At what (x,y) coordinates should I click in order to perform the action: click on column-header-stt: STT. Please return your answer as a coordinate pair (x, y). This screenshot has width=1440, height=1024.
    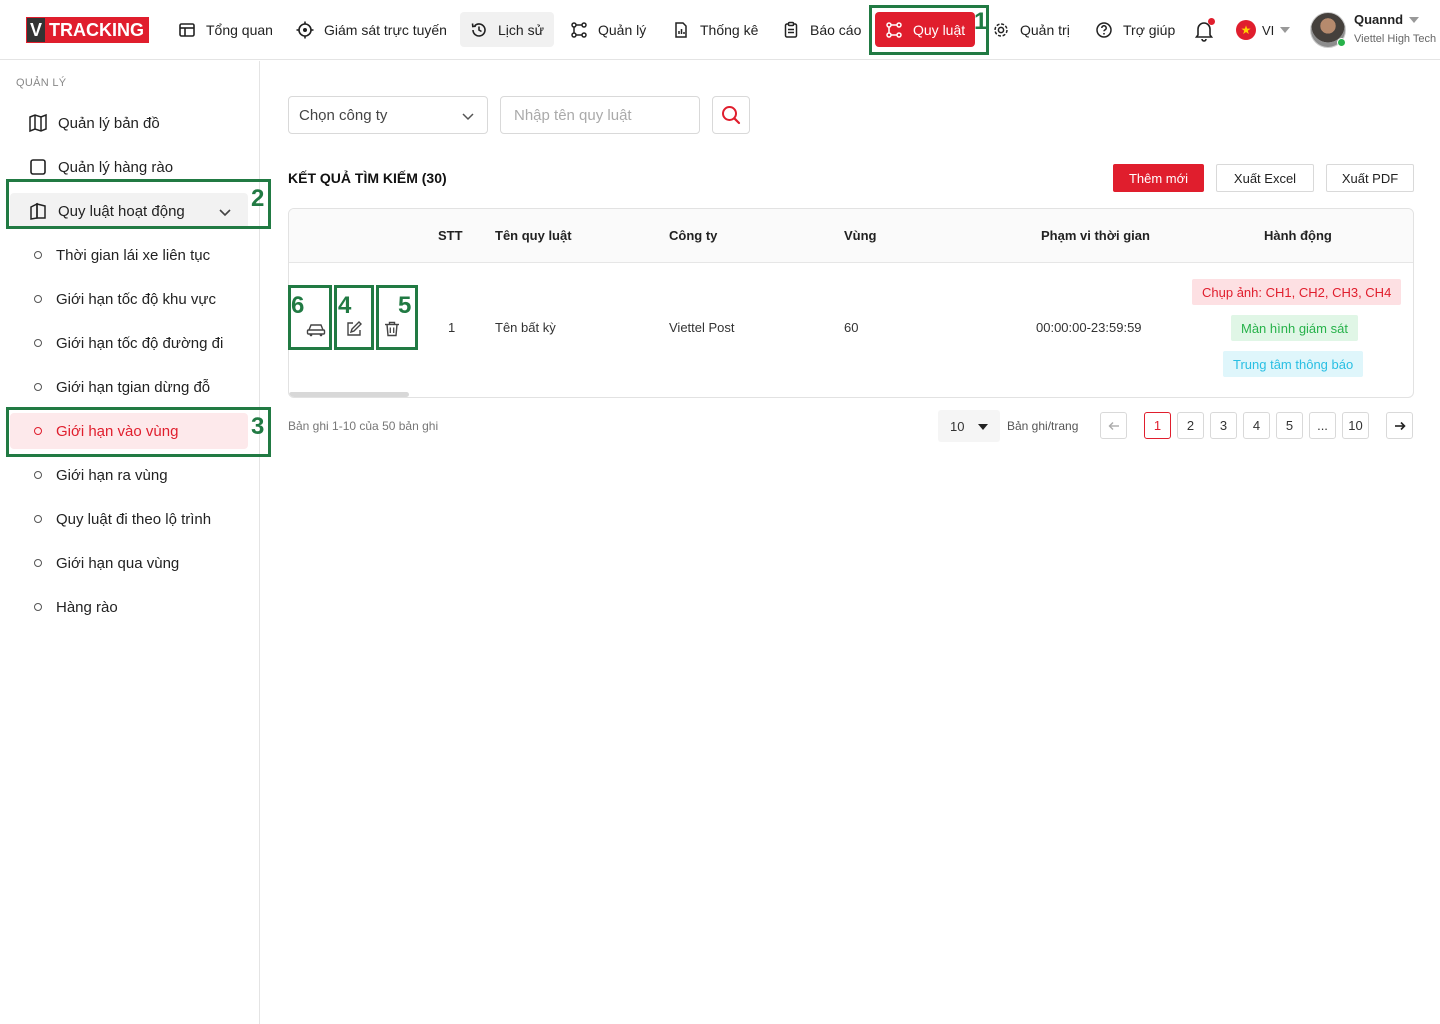
    Looking at the image, I should click on (450, 235).